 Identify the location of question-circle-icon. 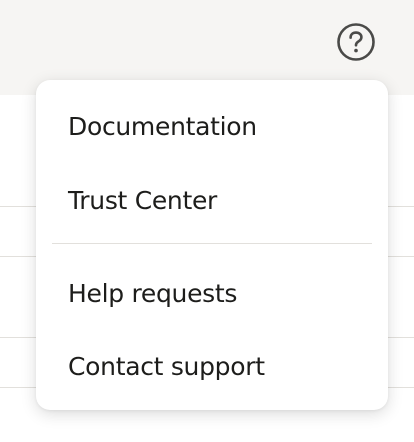
(356, 42).